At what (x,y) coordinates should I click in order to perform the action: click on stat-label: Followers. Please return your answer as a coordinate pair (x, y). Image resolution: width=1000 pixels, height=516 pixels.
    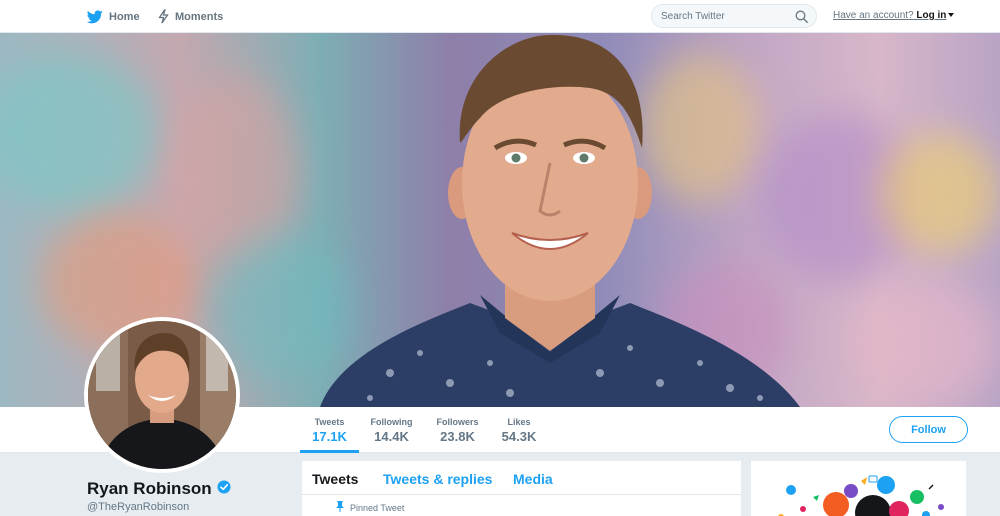
    Looking at the image, I should click on (457, 422).